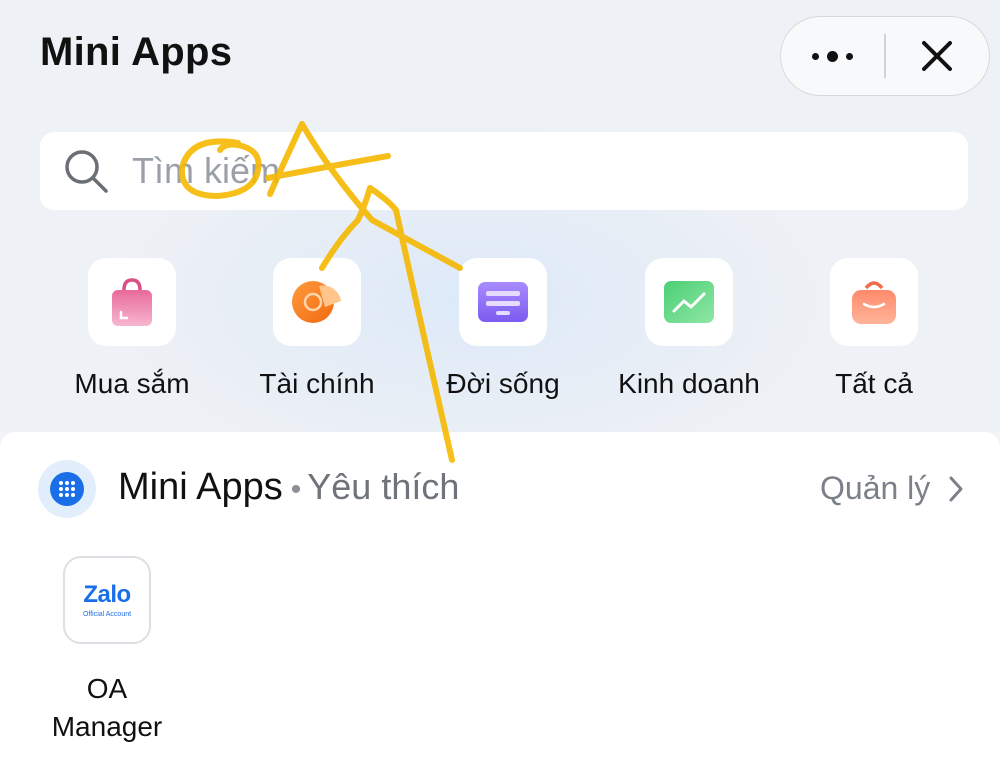 The height and width of the screenshot is (771, 1000). What do you see at coordinates (288, 487) in the screenshot?
I see `section-title: Mini Apps • Yêu thích` at bounding box center [288, 487].